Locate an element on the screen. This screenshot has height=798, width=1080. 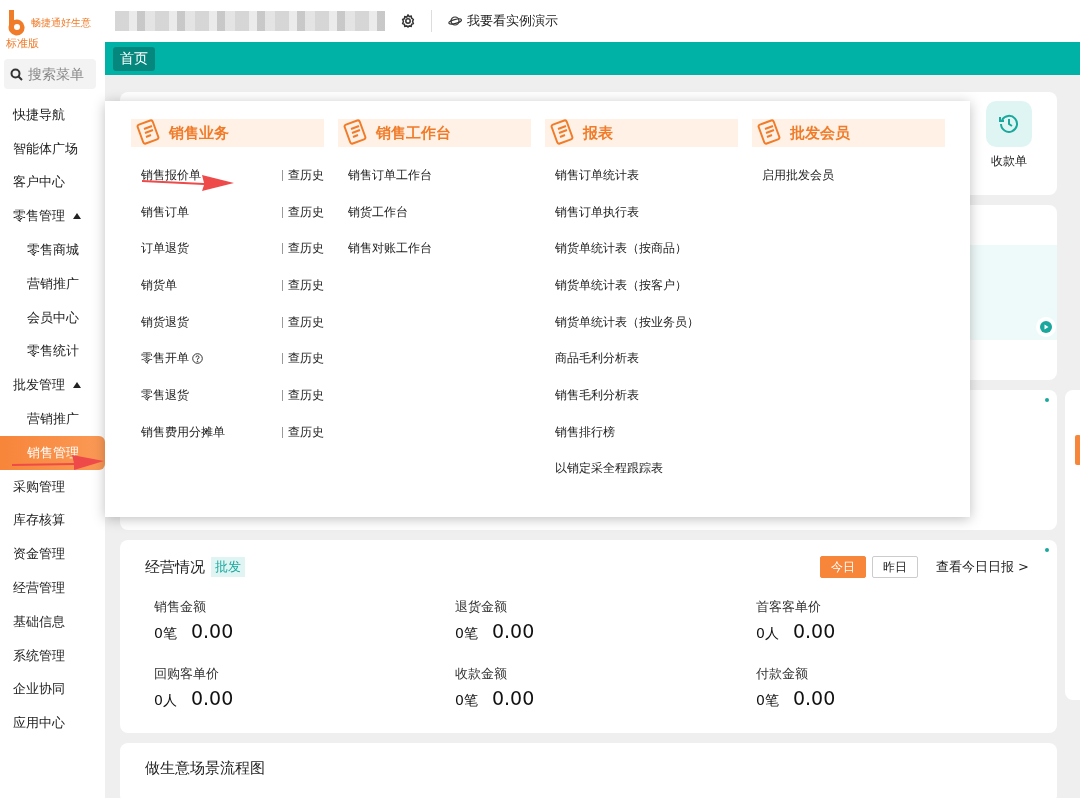
settings-icon is located at coordinates (408, 21).